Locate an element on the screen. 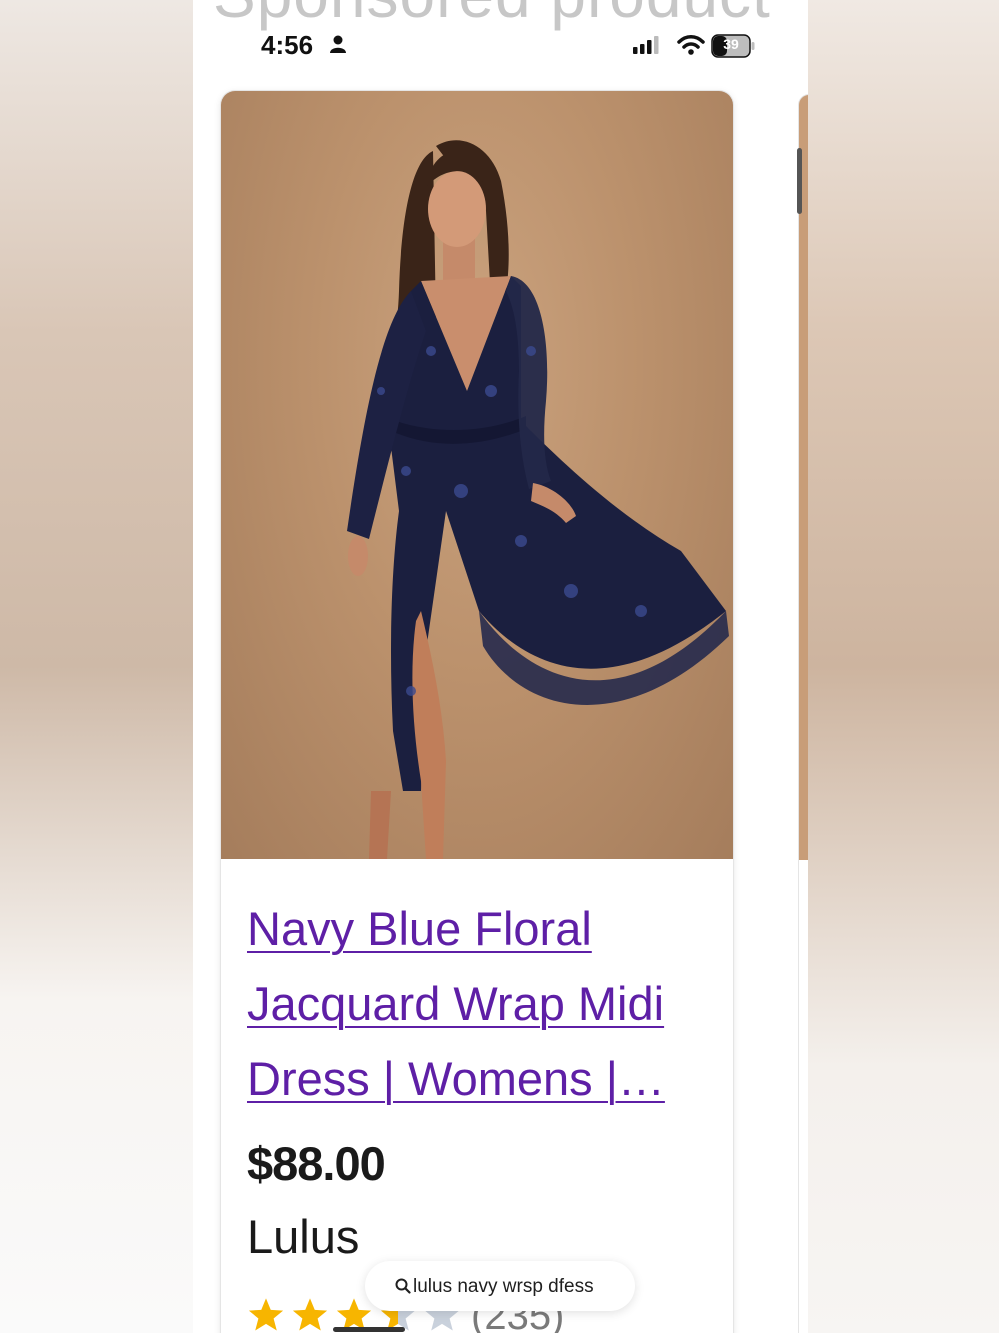 The image size is (999, 1333). status-time: 4:56 is located at coordinates (287, 45).